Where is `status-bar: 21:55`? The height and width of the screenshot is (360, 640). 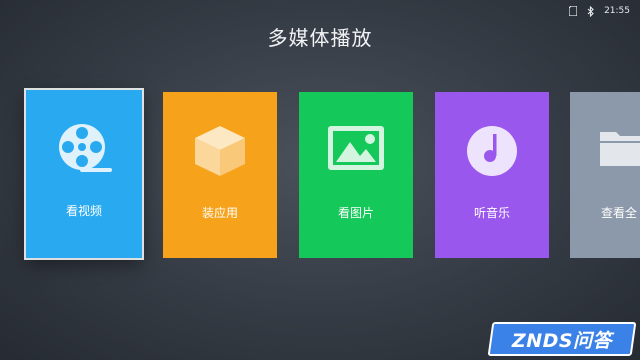
status-bar: 21:55 is located at coordinates (599, 11).